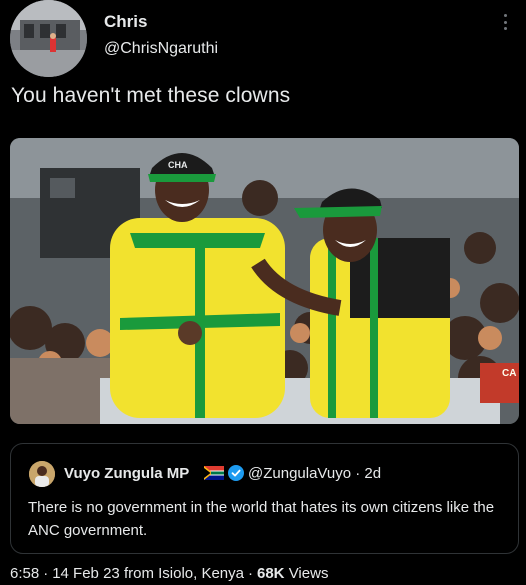 This screenshot has height=585, width=526. What do you see at coordinates (308, 573) in the screenshot?
I see `views-label: Views` at bounding box center [308, 573].